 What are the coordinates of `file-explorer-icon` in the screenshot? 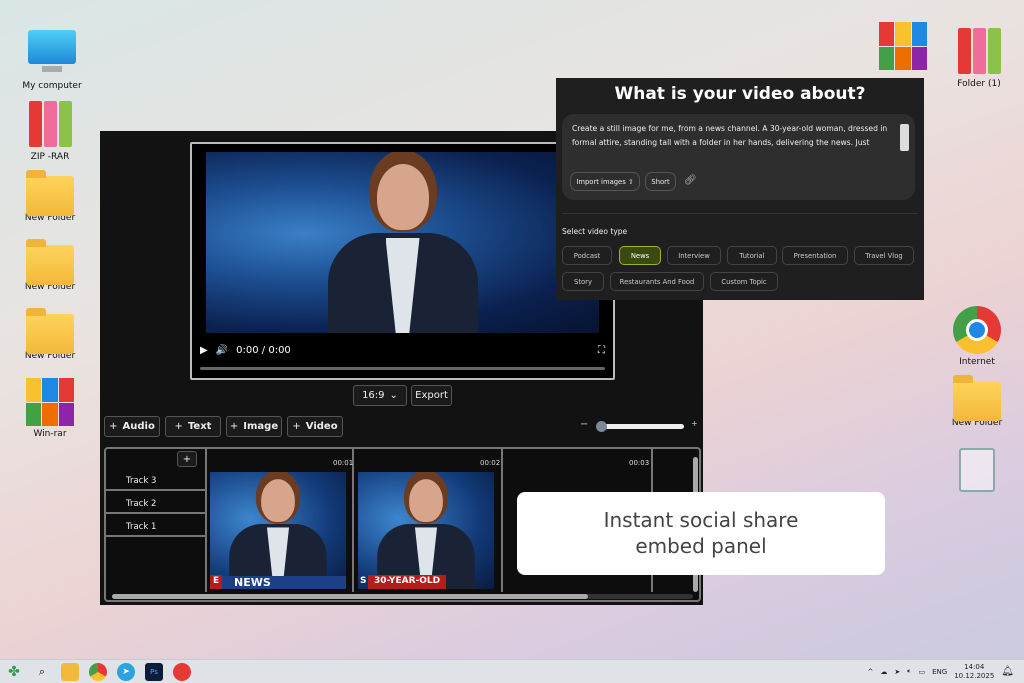 It's located at (70, 671).